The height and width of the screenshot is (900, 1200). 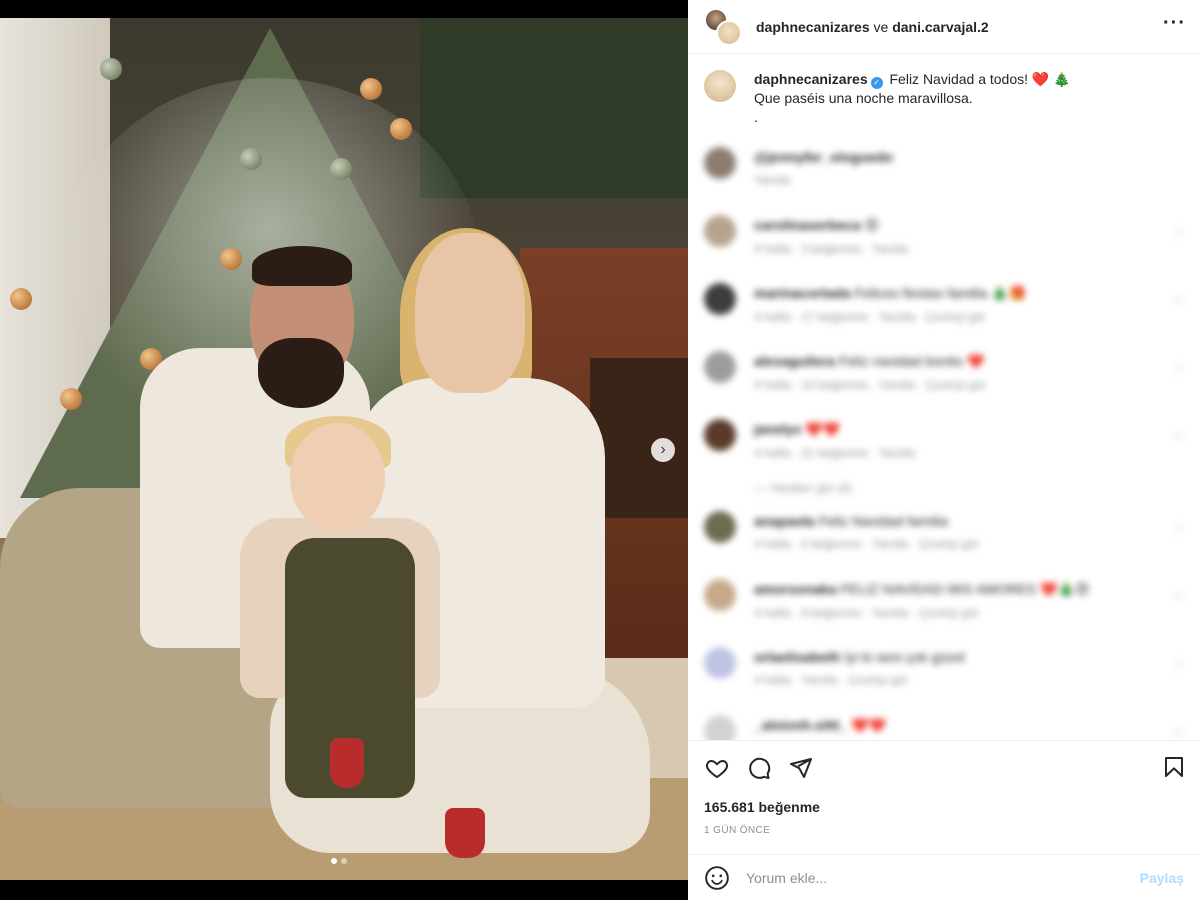 What do you see at coordinates (959, 79) in the screenshot?
I see `caption-line: Feliz Navidad a todos!` at bounding box center [959, 79].